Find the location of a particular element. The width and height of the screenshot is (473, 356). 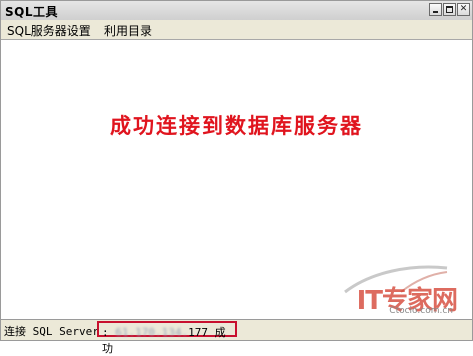

window-controls: ✕ is located at coordinates (449, 9).